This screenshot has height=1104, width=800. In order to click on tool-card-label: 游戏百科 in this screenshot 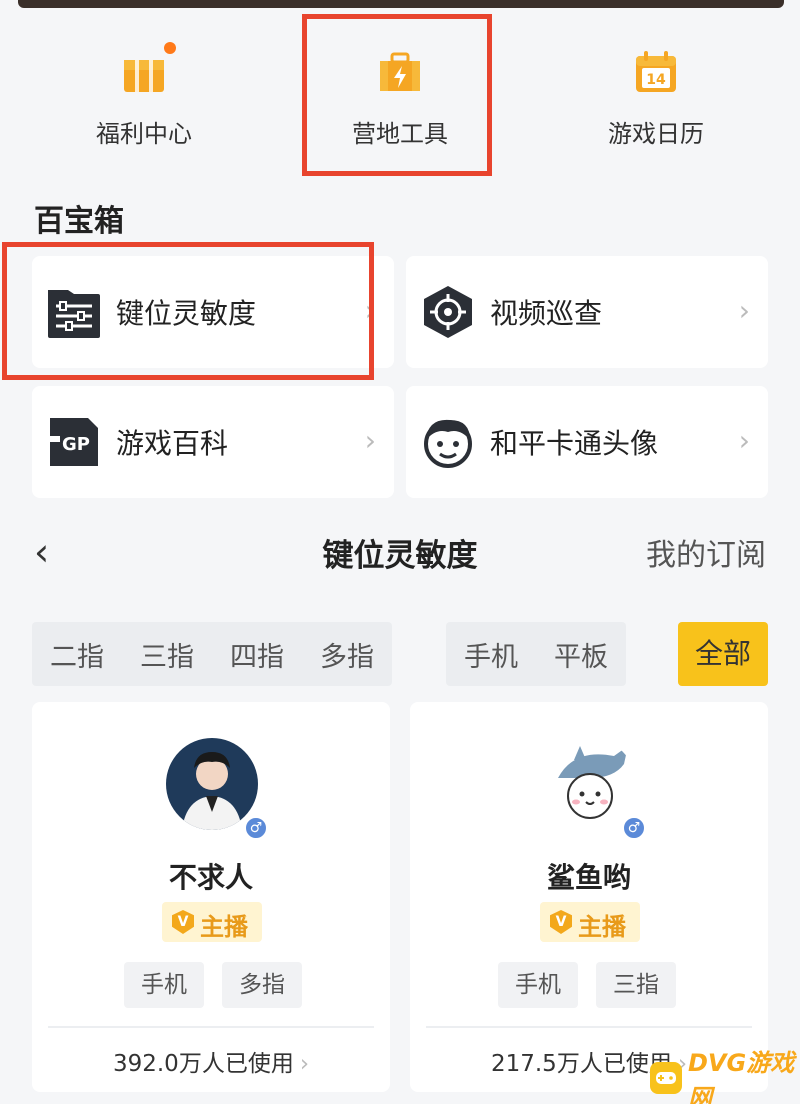, I will do `click(172, 443)`.